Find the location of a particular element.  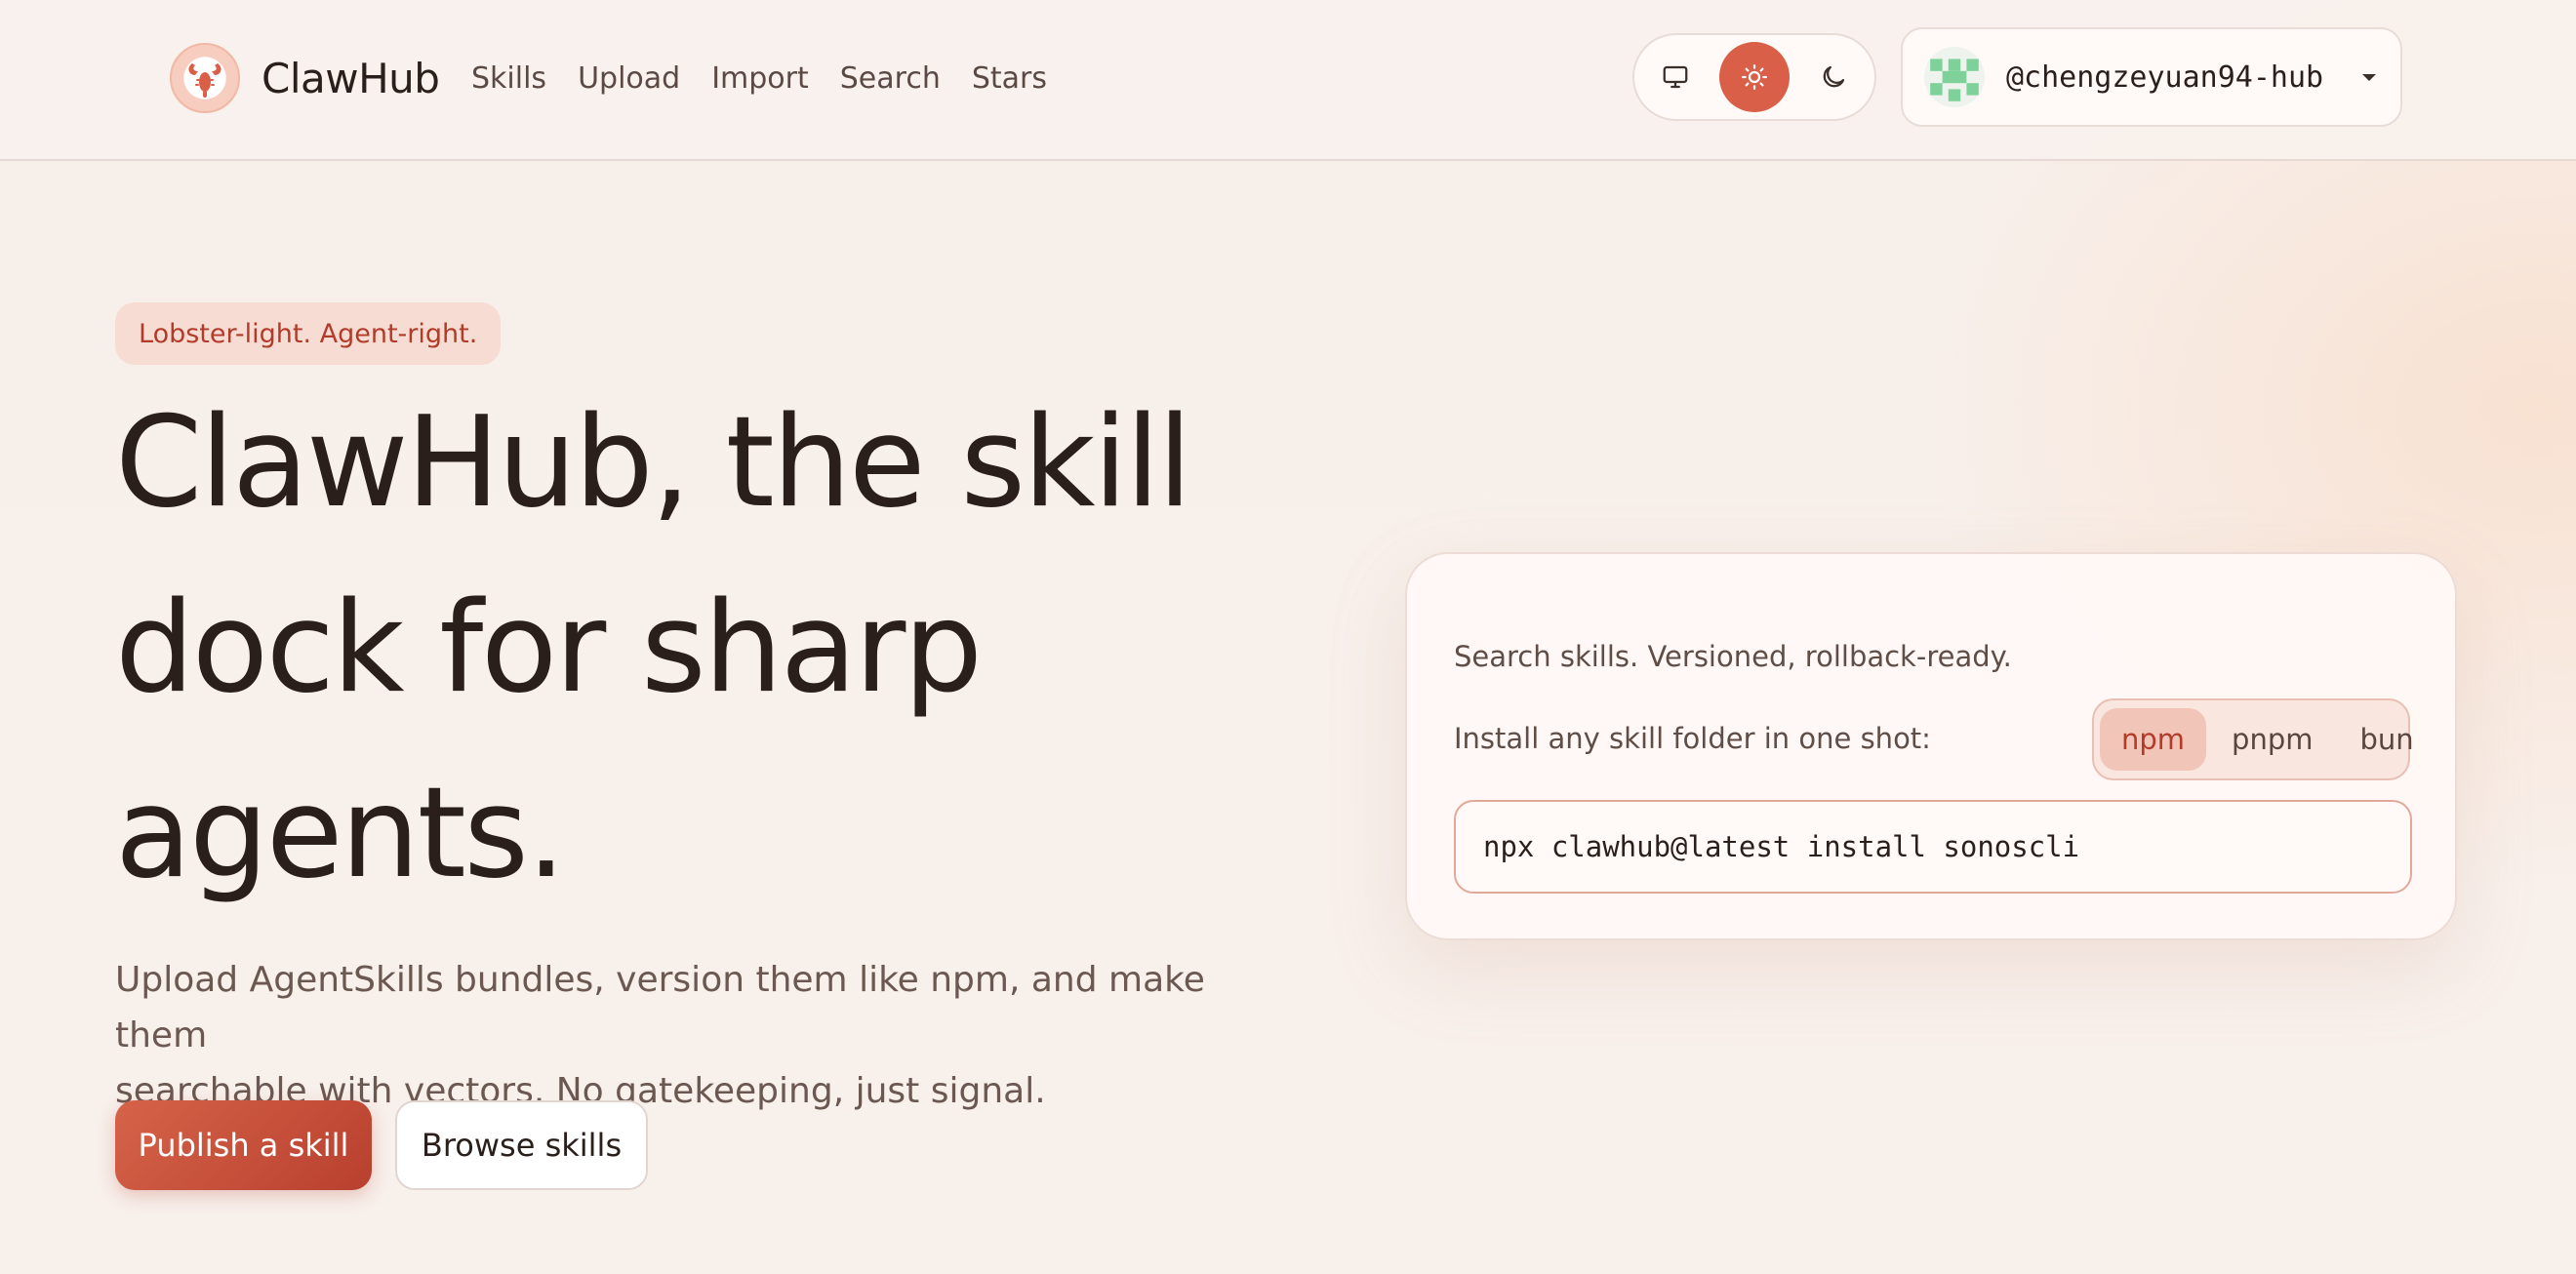

install-row-label: Install any skill folder in one shot: is located at coordinates (1692, 738).